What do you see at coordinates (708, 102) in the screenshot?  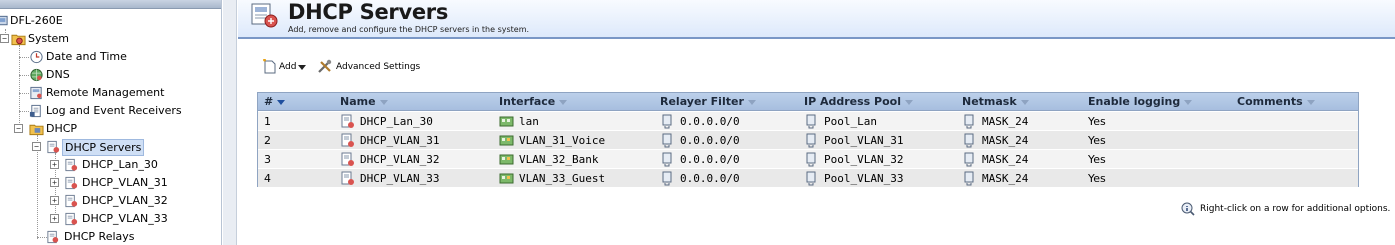 I see `column-header-relayer-filter: Relayer Filter` at bounding box center [708, 102].